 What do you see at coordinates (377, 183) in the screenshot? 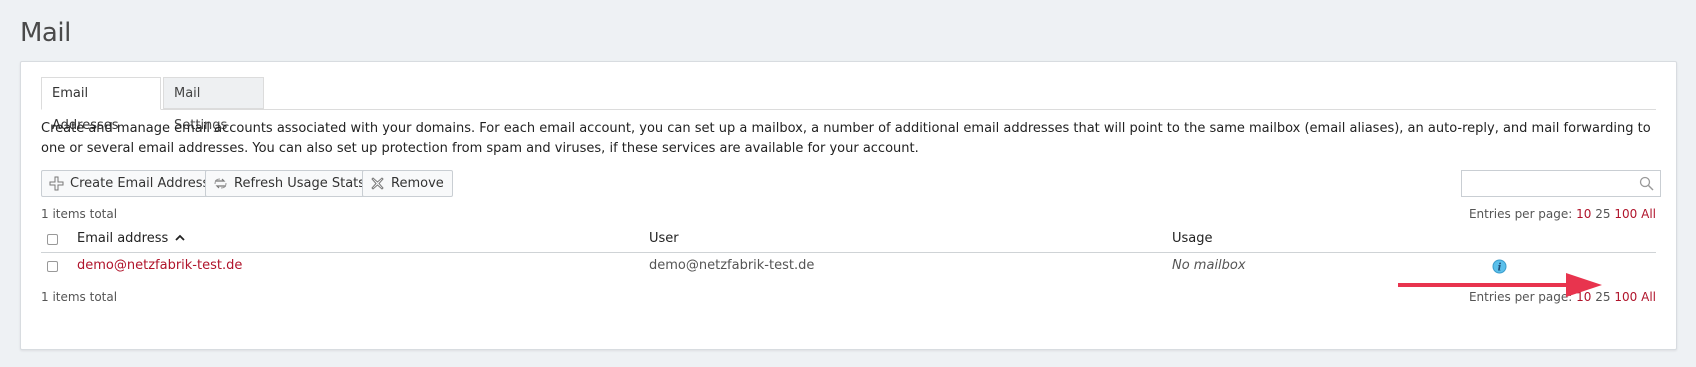
I see `remove-icon` at bounding box center [377, 183].